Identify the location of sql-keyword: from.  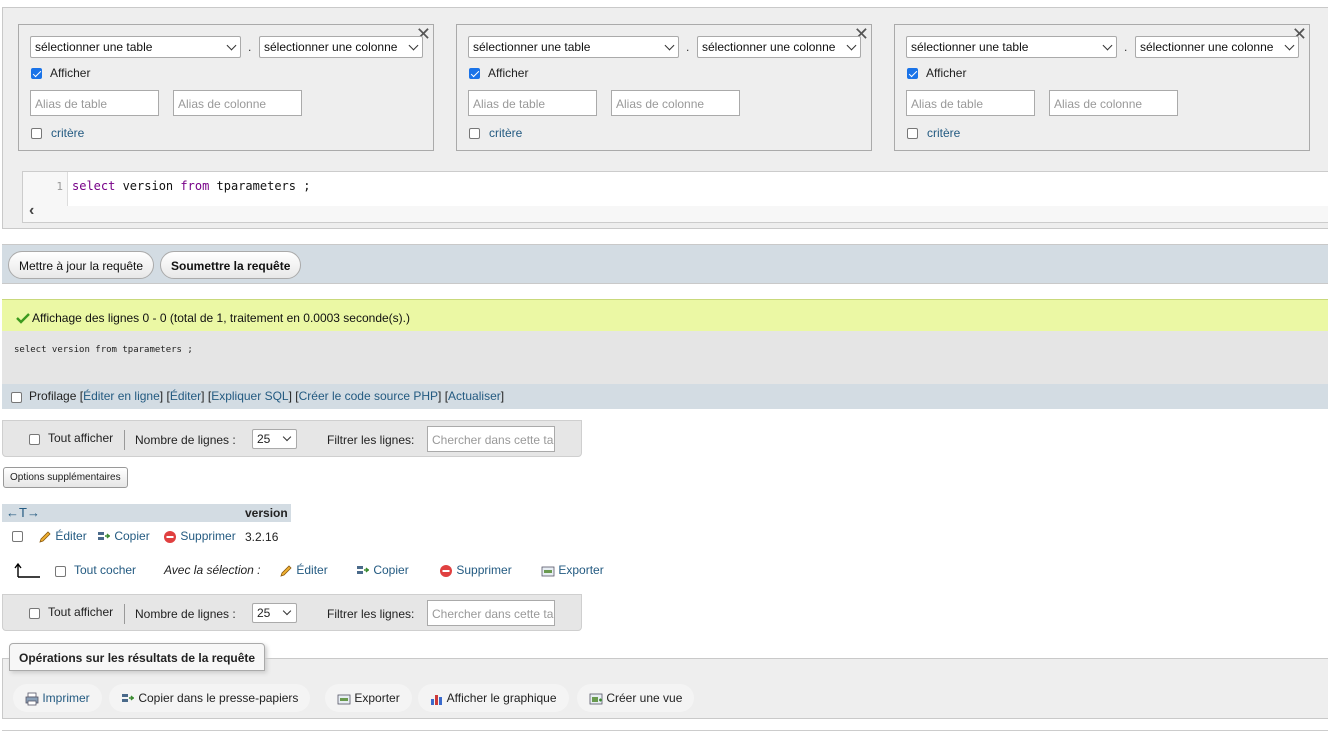
(195, 186).